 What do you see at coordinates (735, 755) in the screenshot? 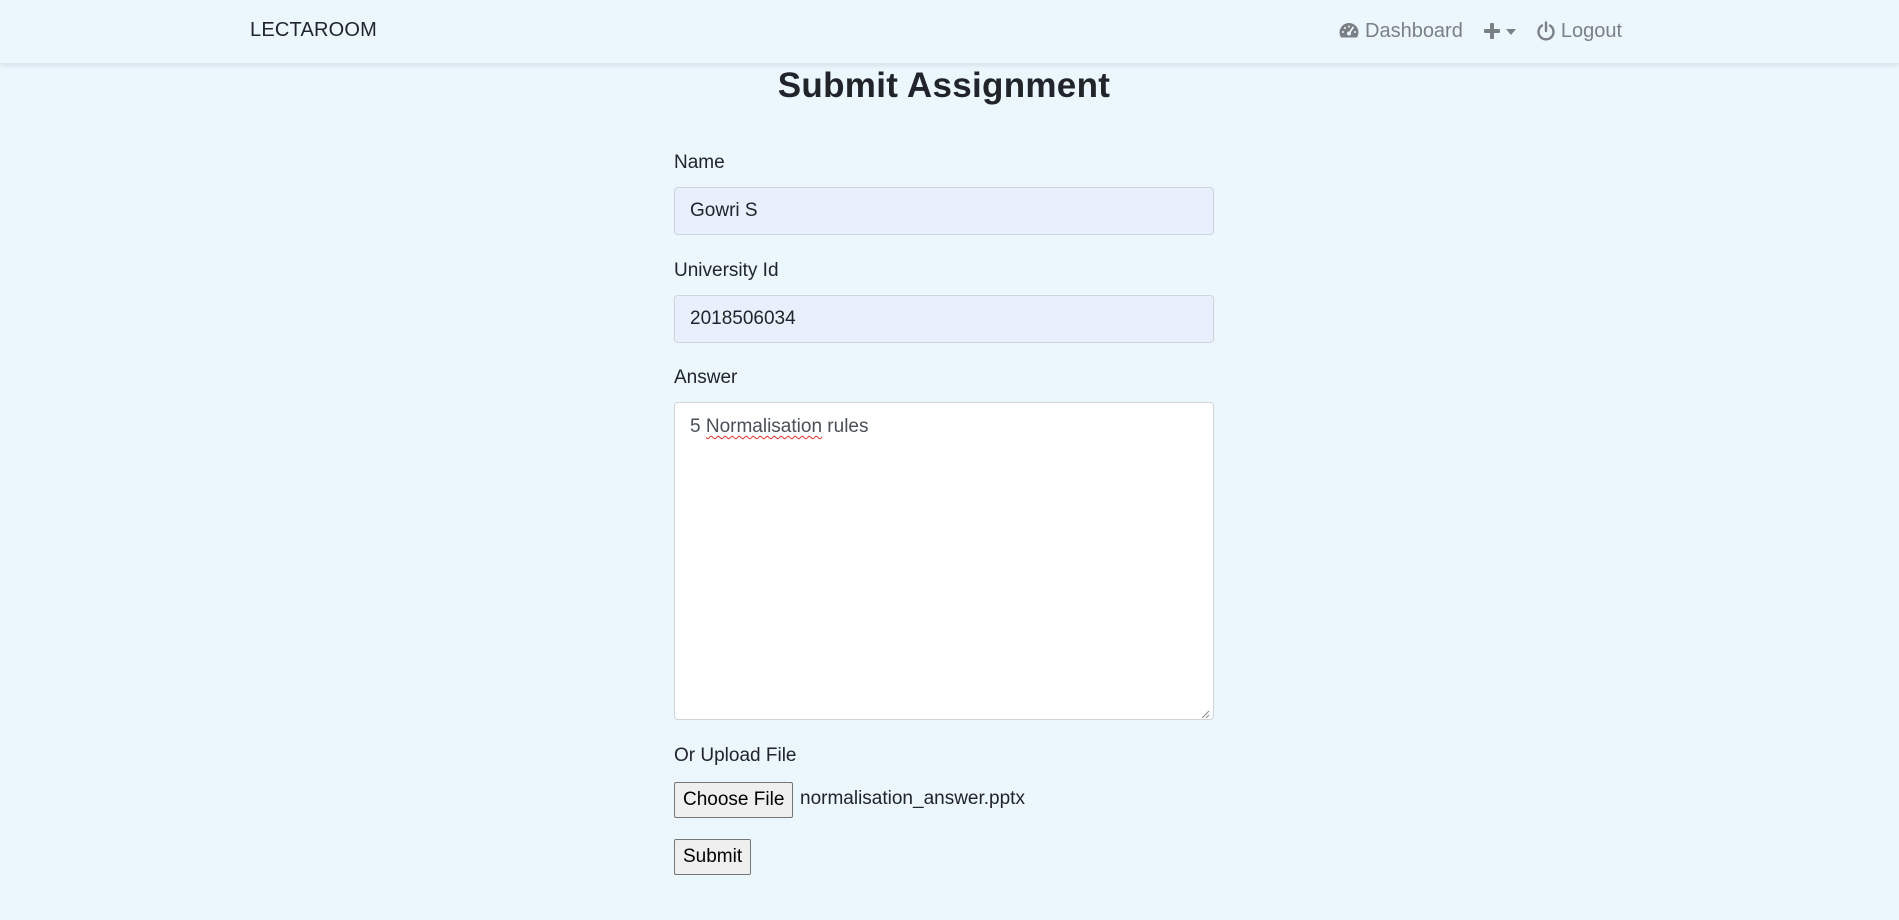
I see `upload-file-label: Or Upload File` at bounding box center [735, 755].